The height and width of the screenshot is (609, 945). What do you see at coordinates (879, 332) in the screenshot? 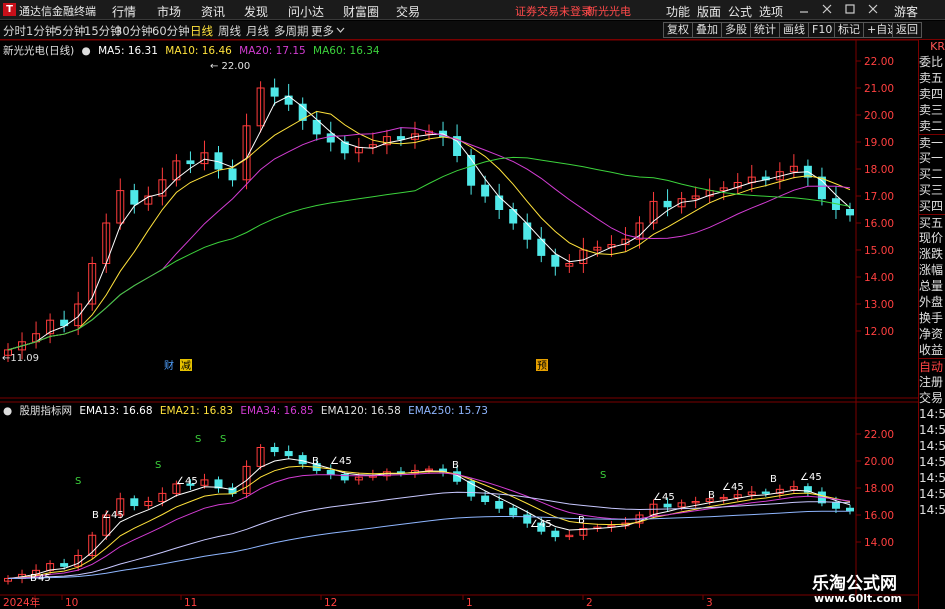
I see `main-axis-label: 12.00` at bounding box center [879, 332].